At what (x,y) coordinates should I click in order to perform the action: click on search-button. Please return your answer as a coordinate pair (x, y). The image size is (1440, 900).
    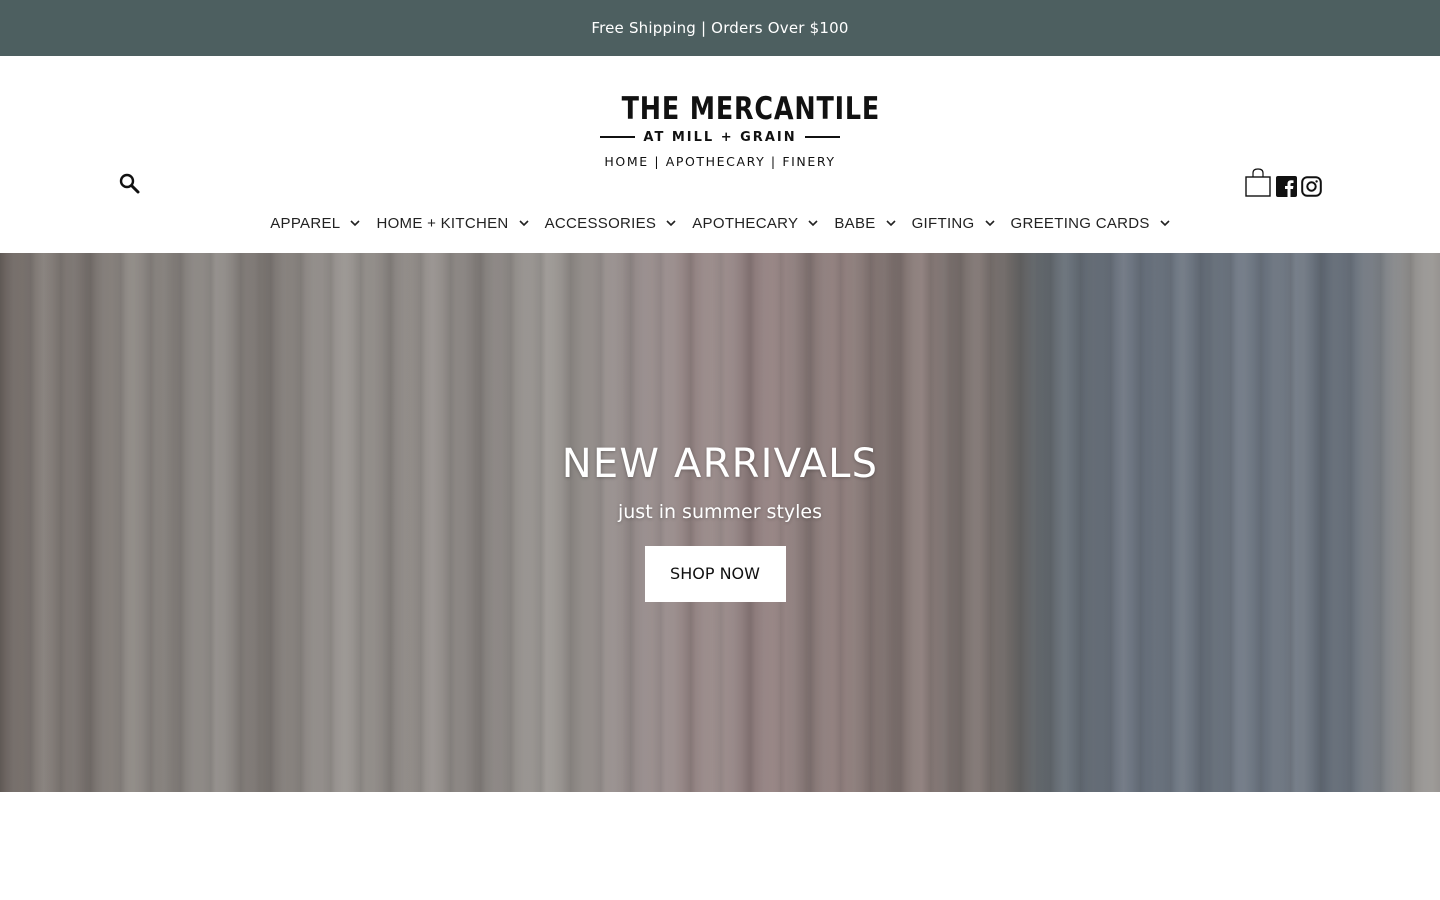
    Looking at the image, I should click on (130, 184).